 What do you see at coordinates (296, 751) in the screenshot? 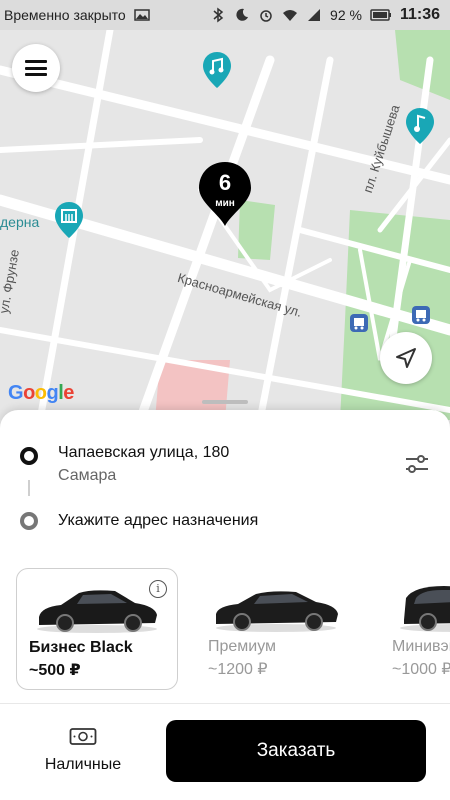
I see `order-button: Заказать` at bounding box center [296, 751].